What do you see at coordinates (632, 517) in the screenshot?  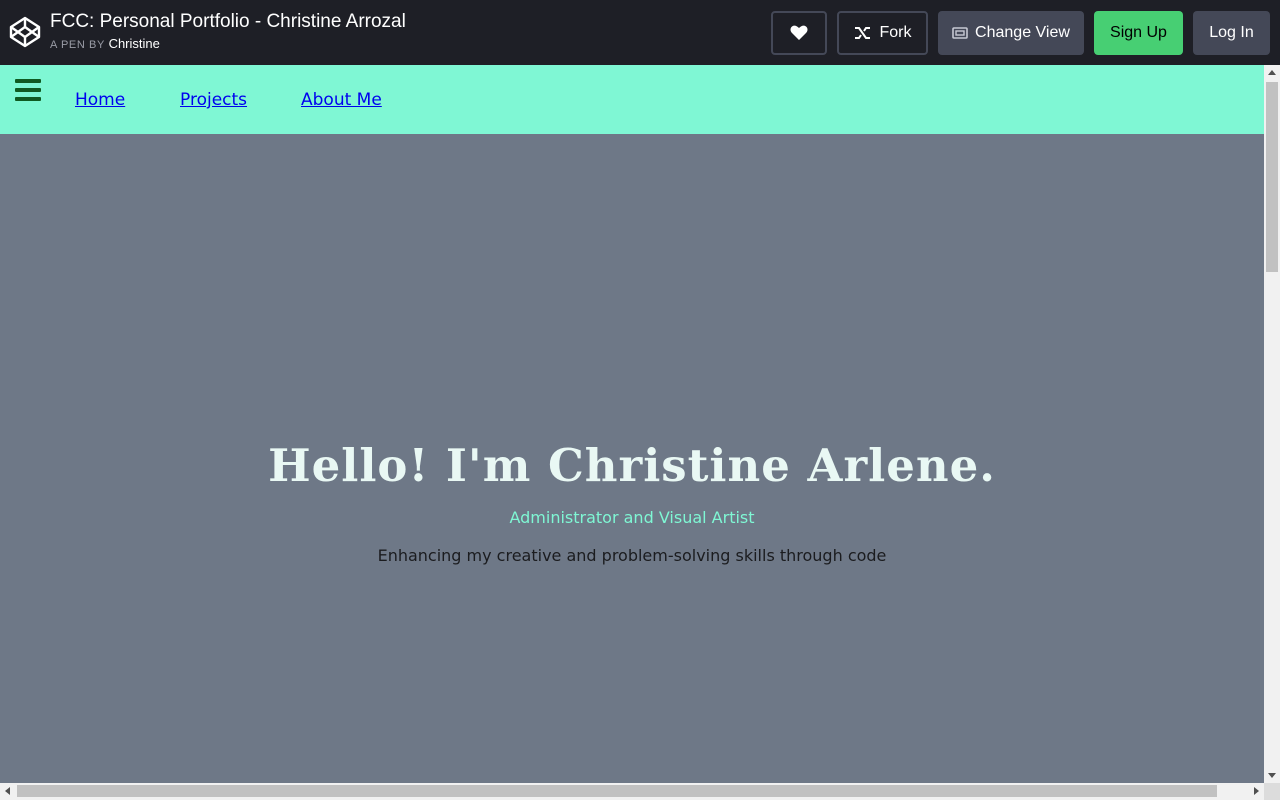 I see `hero-subtitle: Administrator and Visual Artist` at bounding box center [632, 517].